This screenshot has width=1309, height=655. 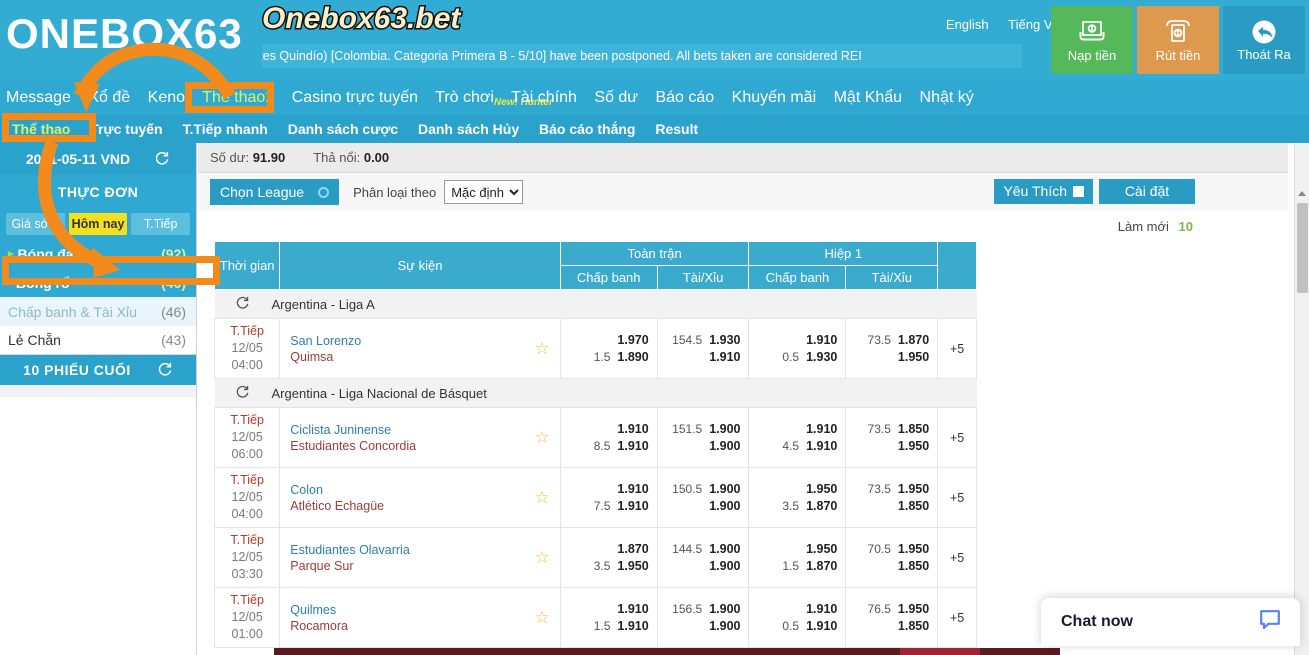 What do you see at coordinates (422, 357) in the screenshot?
I see `away-team-name: Quimsa` at bounding box center [422, 357].